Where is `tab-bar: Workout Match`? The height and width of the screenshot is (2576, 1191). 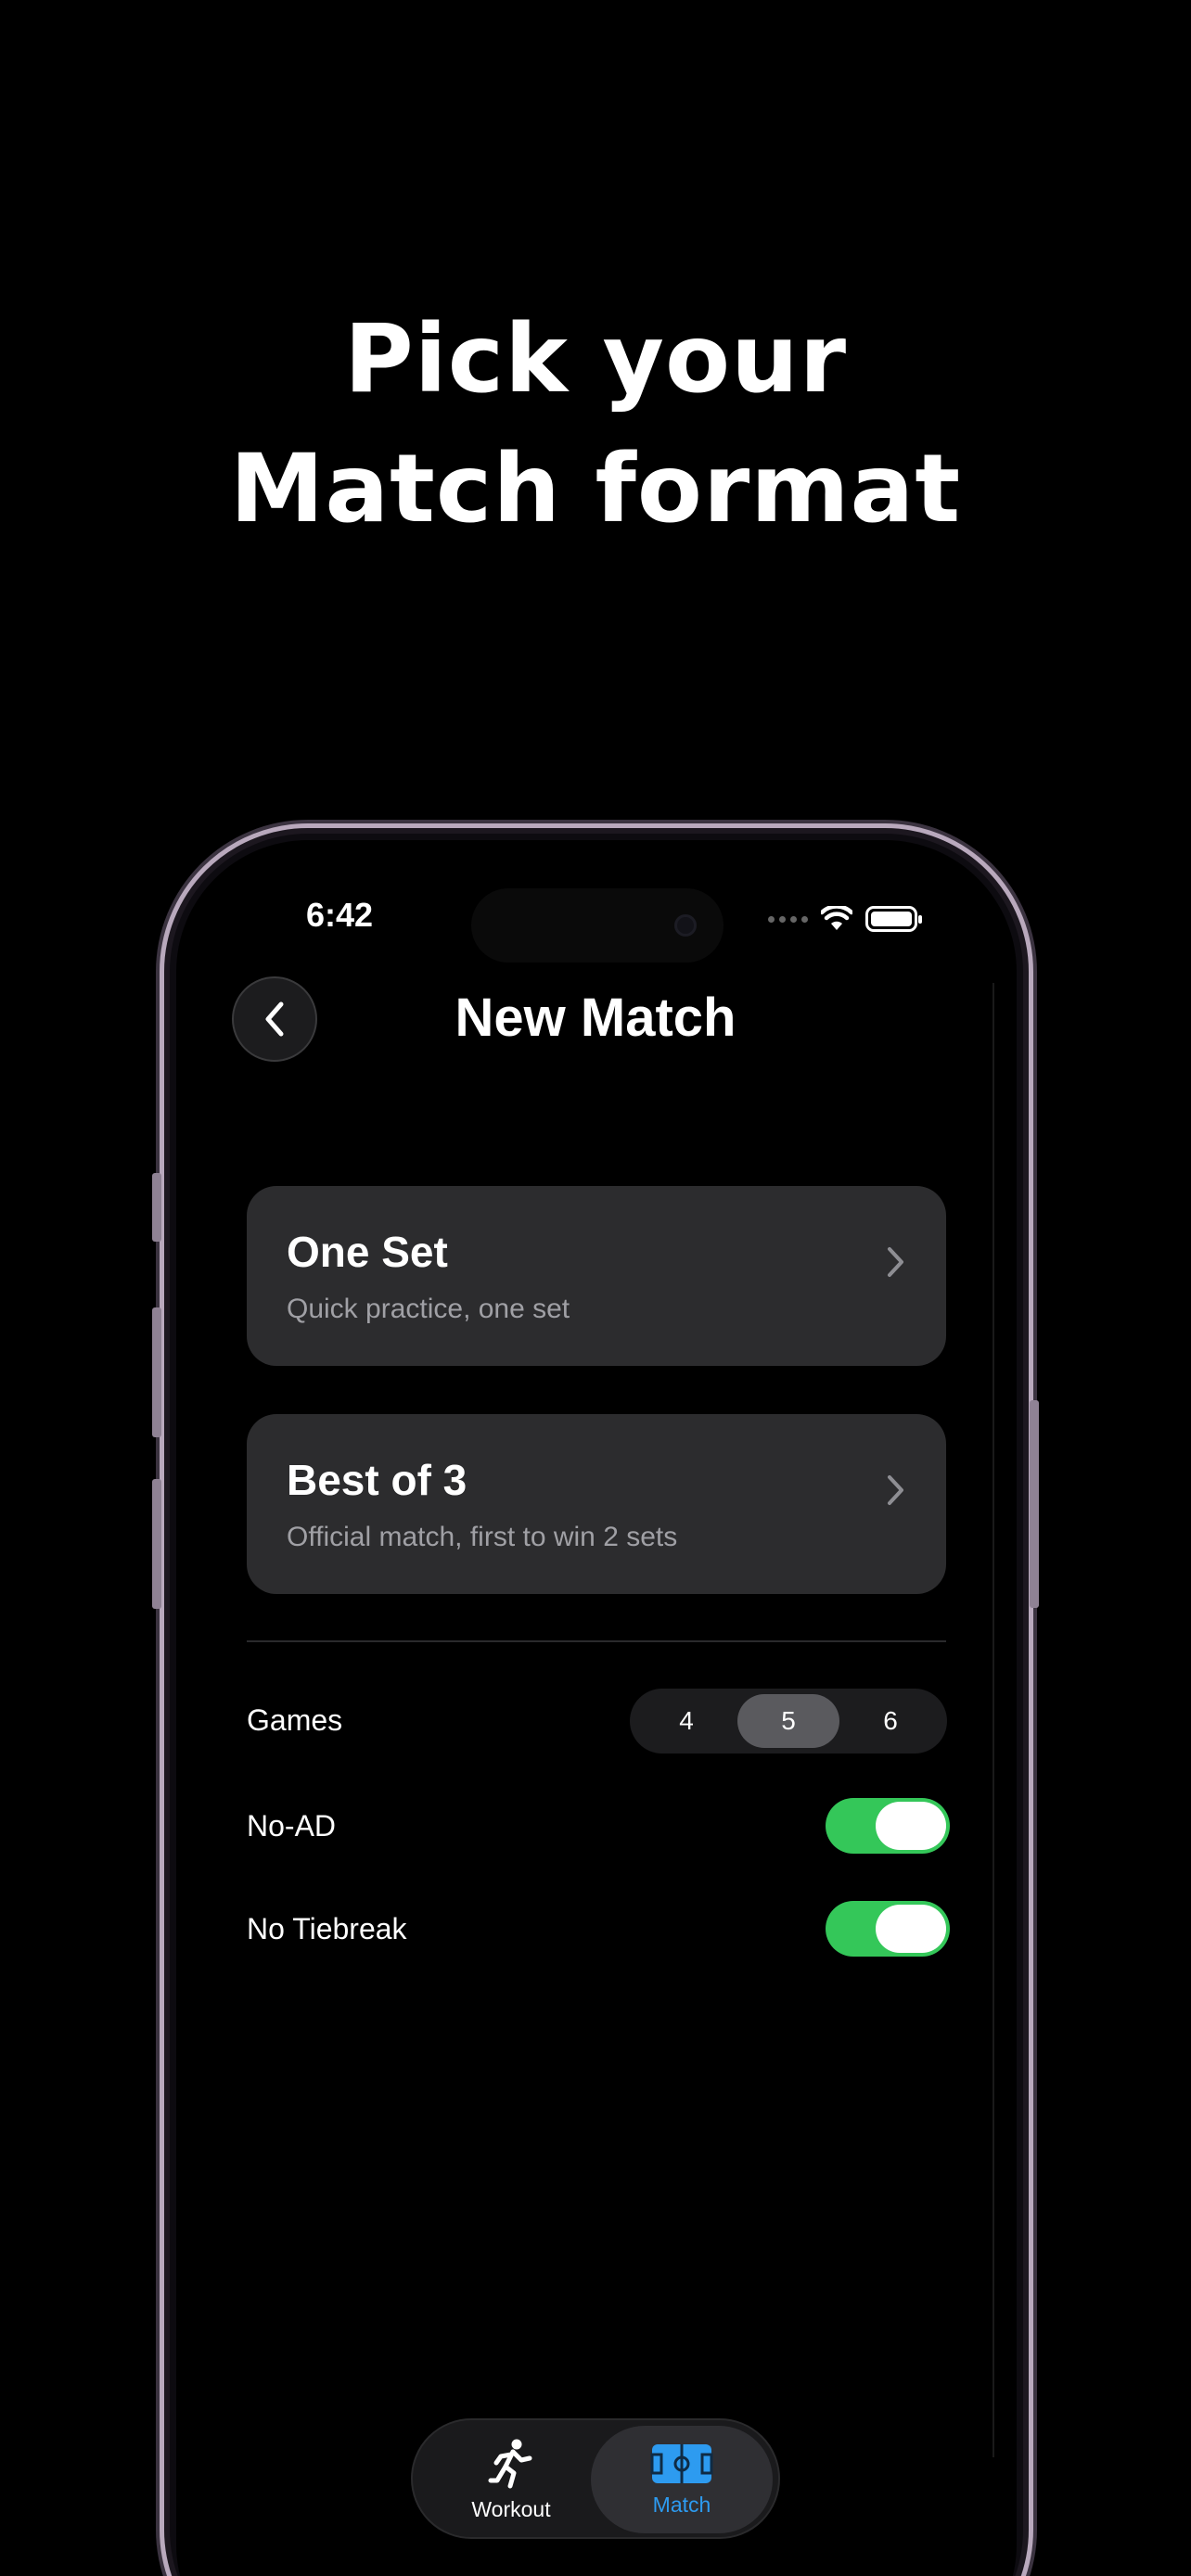 tab-bar: Workout Match is located at coordinates (595, 2478).